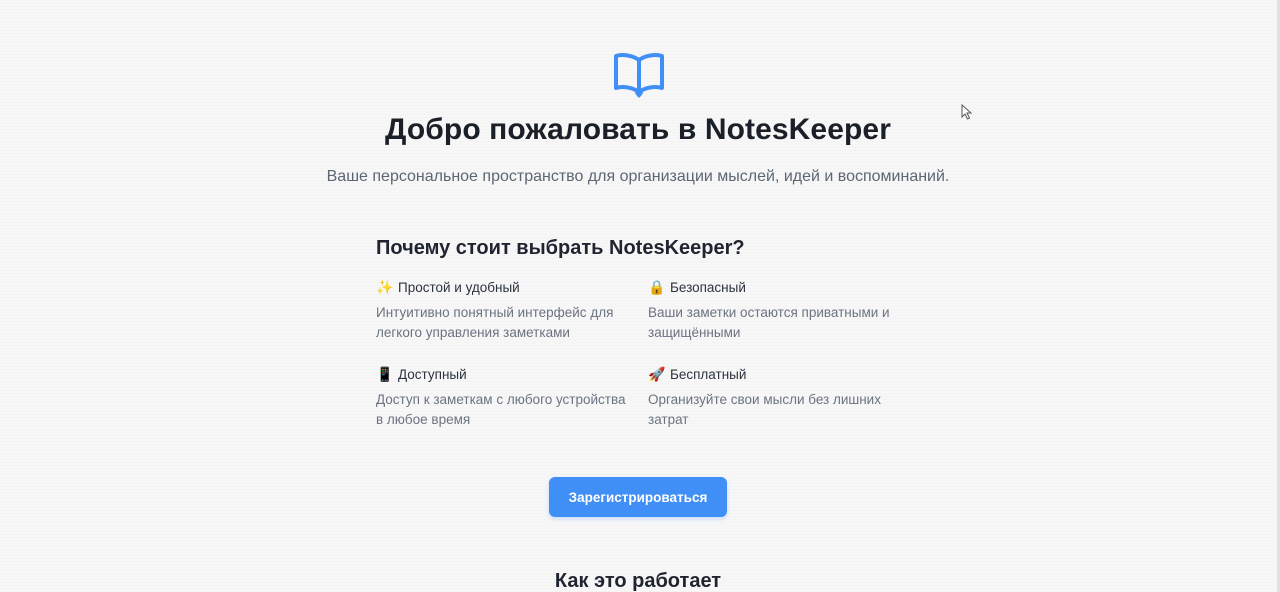 The height and width of the screenshot is (592, 1280). What do you see at coordinates (560, 248) in the screenshot?
I see `why-section-title: Почему стоит выбрать NotesKeeper?` at bounding box center [560, 248].